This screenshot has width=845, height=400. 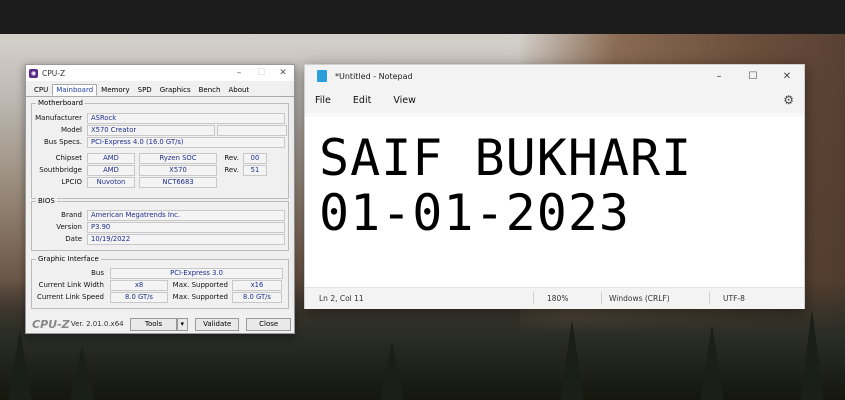 I want to click on tab-spd: SPD, so click(x=145, y=90).